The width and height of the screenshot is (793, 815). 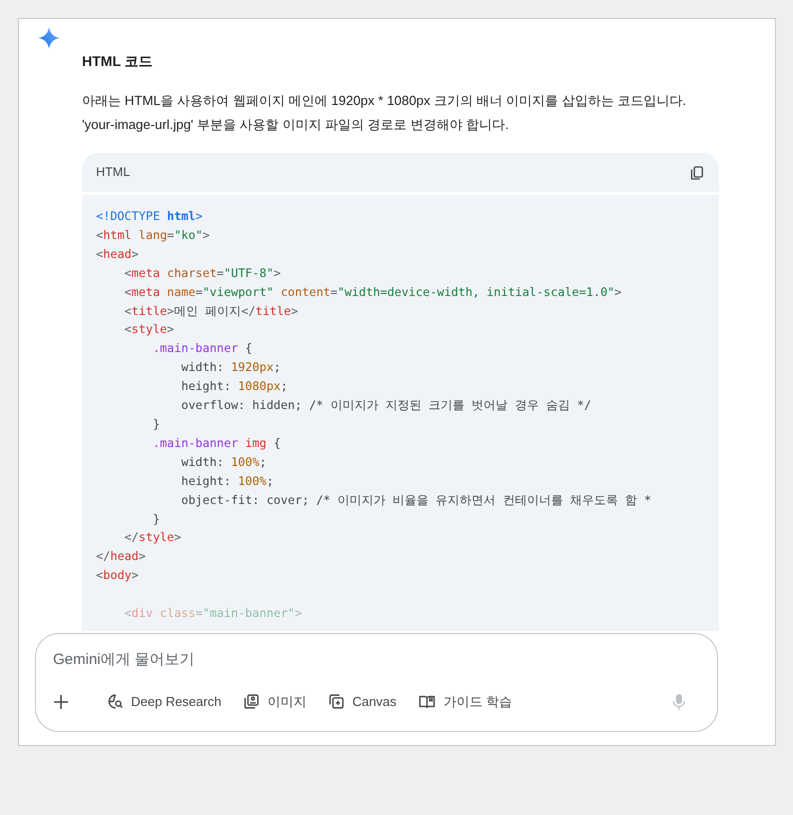 What do you see at coordinates (251, 701) in the screenshot?
I see `image-icon` at bounding box center [251, 701].